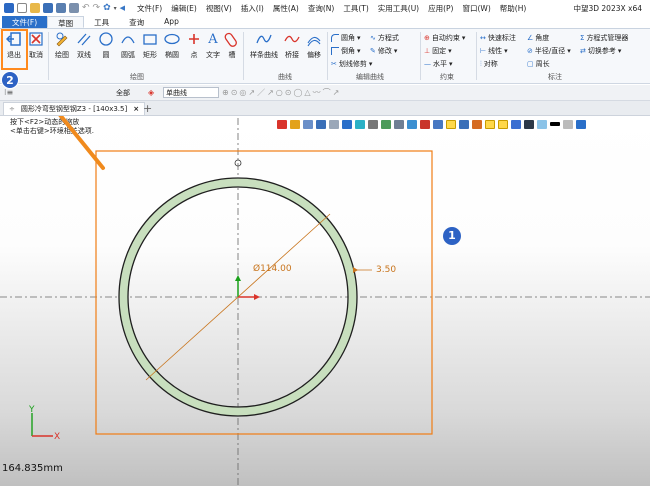 The height and width of the screenshot is (486, 650). I want to click on quick-dimension-button: ↔ 快速标注, so click(498, 38).